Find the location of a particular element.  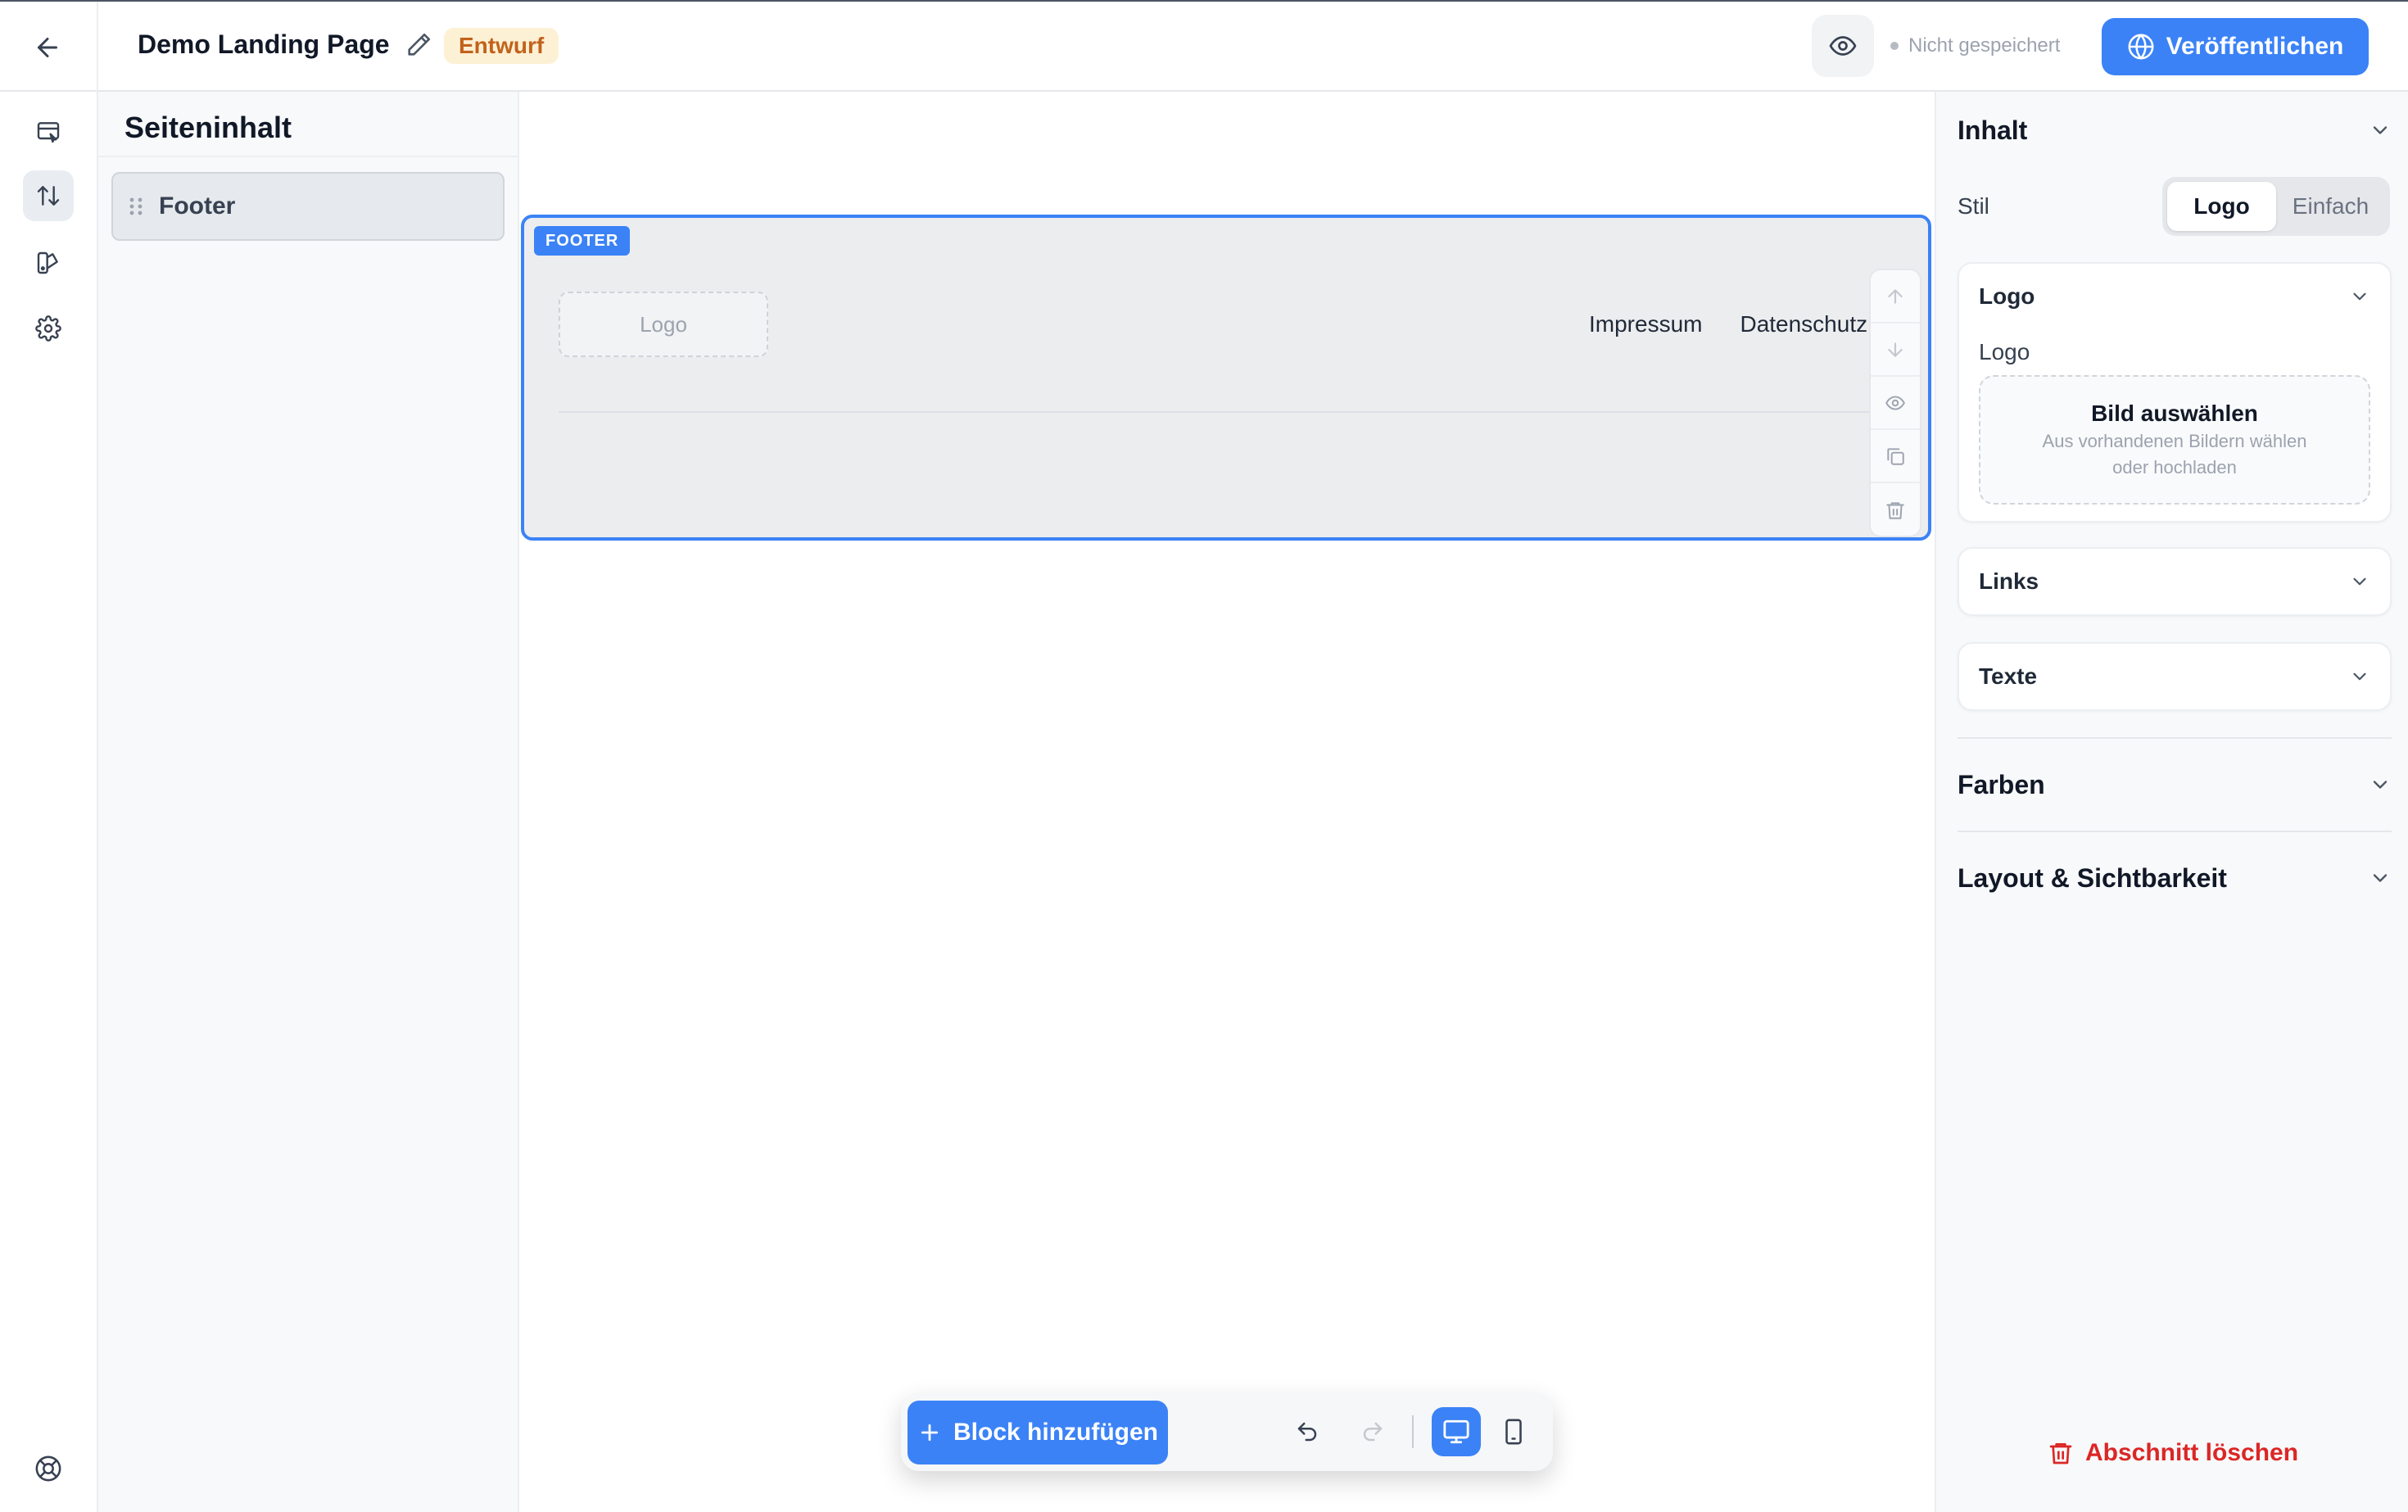

arrow-left-icon is located at coordinates (47, 47).